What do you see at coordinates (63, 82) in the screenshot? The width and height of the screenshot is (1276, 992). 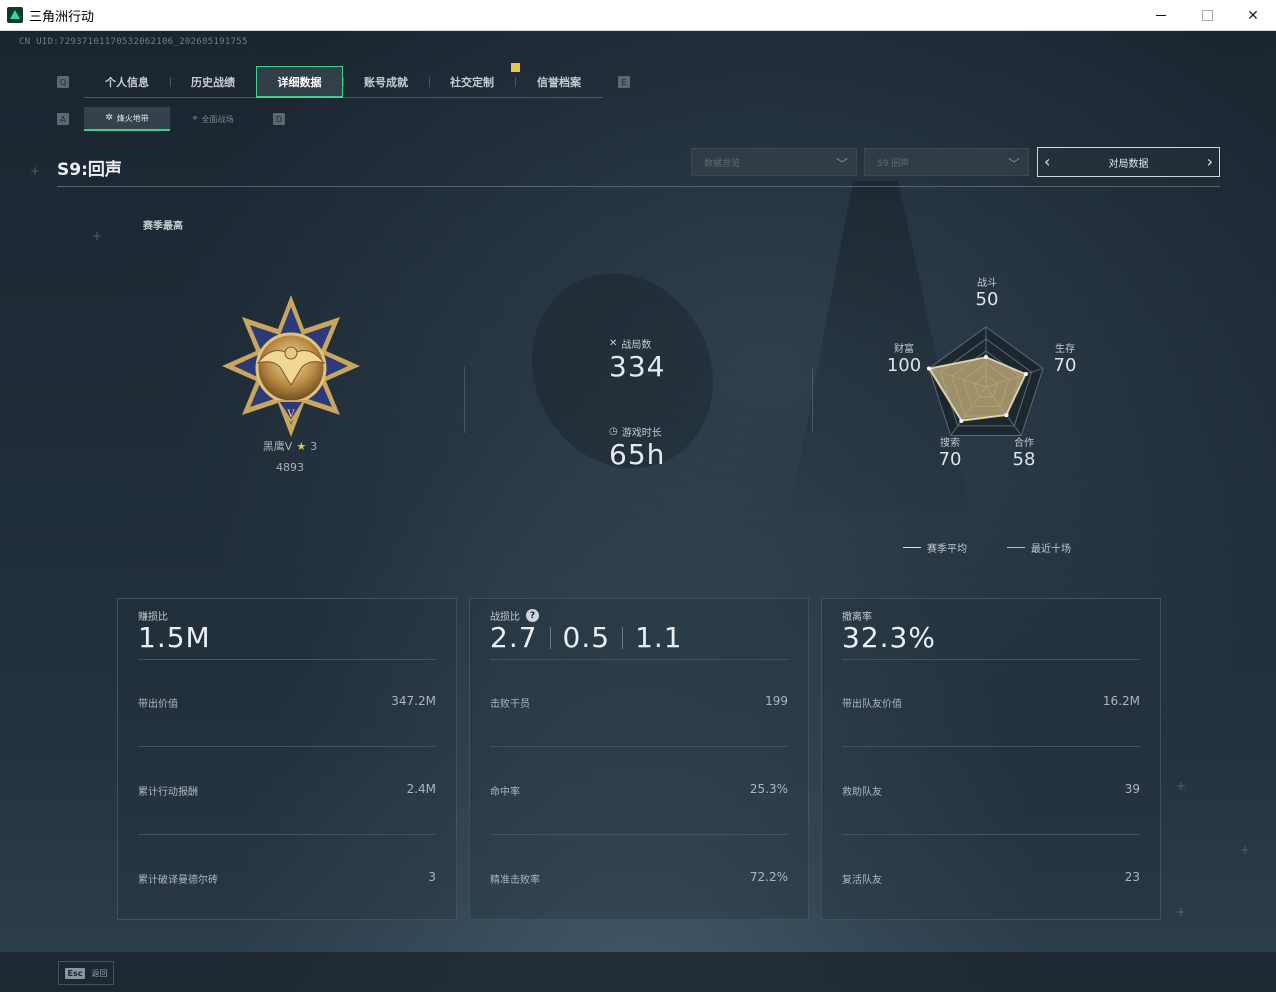 I see `tab-prev-key-hint: Q` at bounding box center [63, 82].